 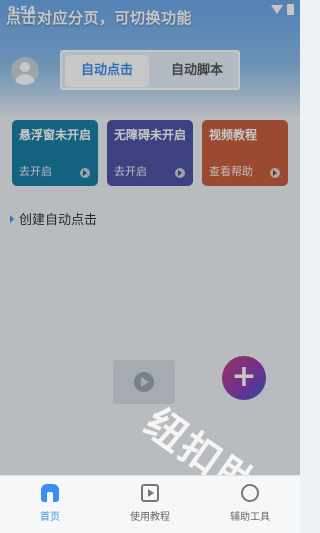 What do you see at coordinates (244, 378) in the screenshot?
I see `add-button: +` at bounding box center [244, 378].